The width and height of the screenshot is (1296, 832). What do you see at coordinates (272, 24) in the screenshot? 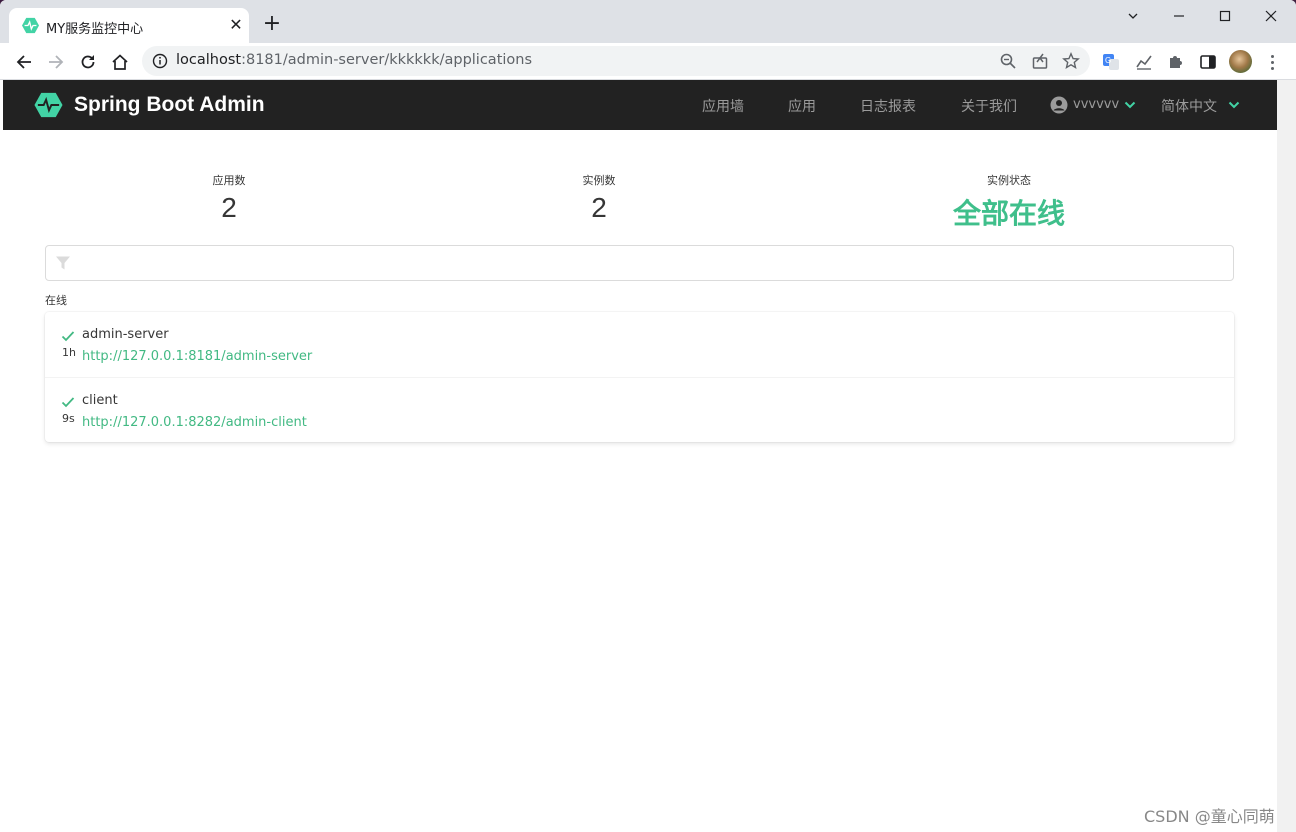
I see `new-tab-button: +` at bounding box center [272, 24].